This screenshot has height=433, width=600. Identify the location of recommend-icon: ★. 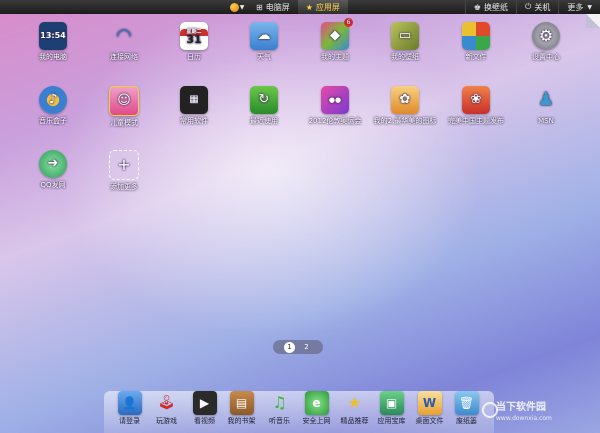
(354, 402).